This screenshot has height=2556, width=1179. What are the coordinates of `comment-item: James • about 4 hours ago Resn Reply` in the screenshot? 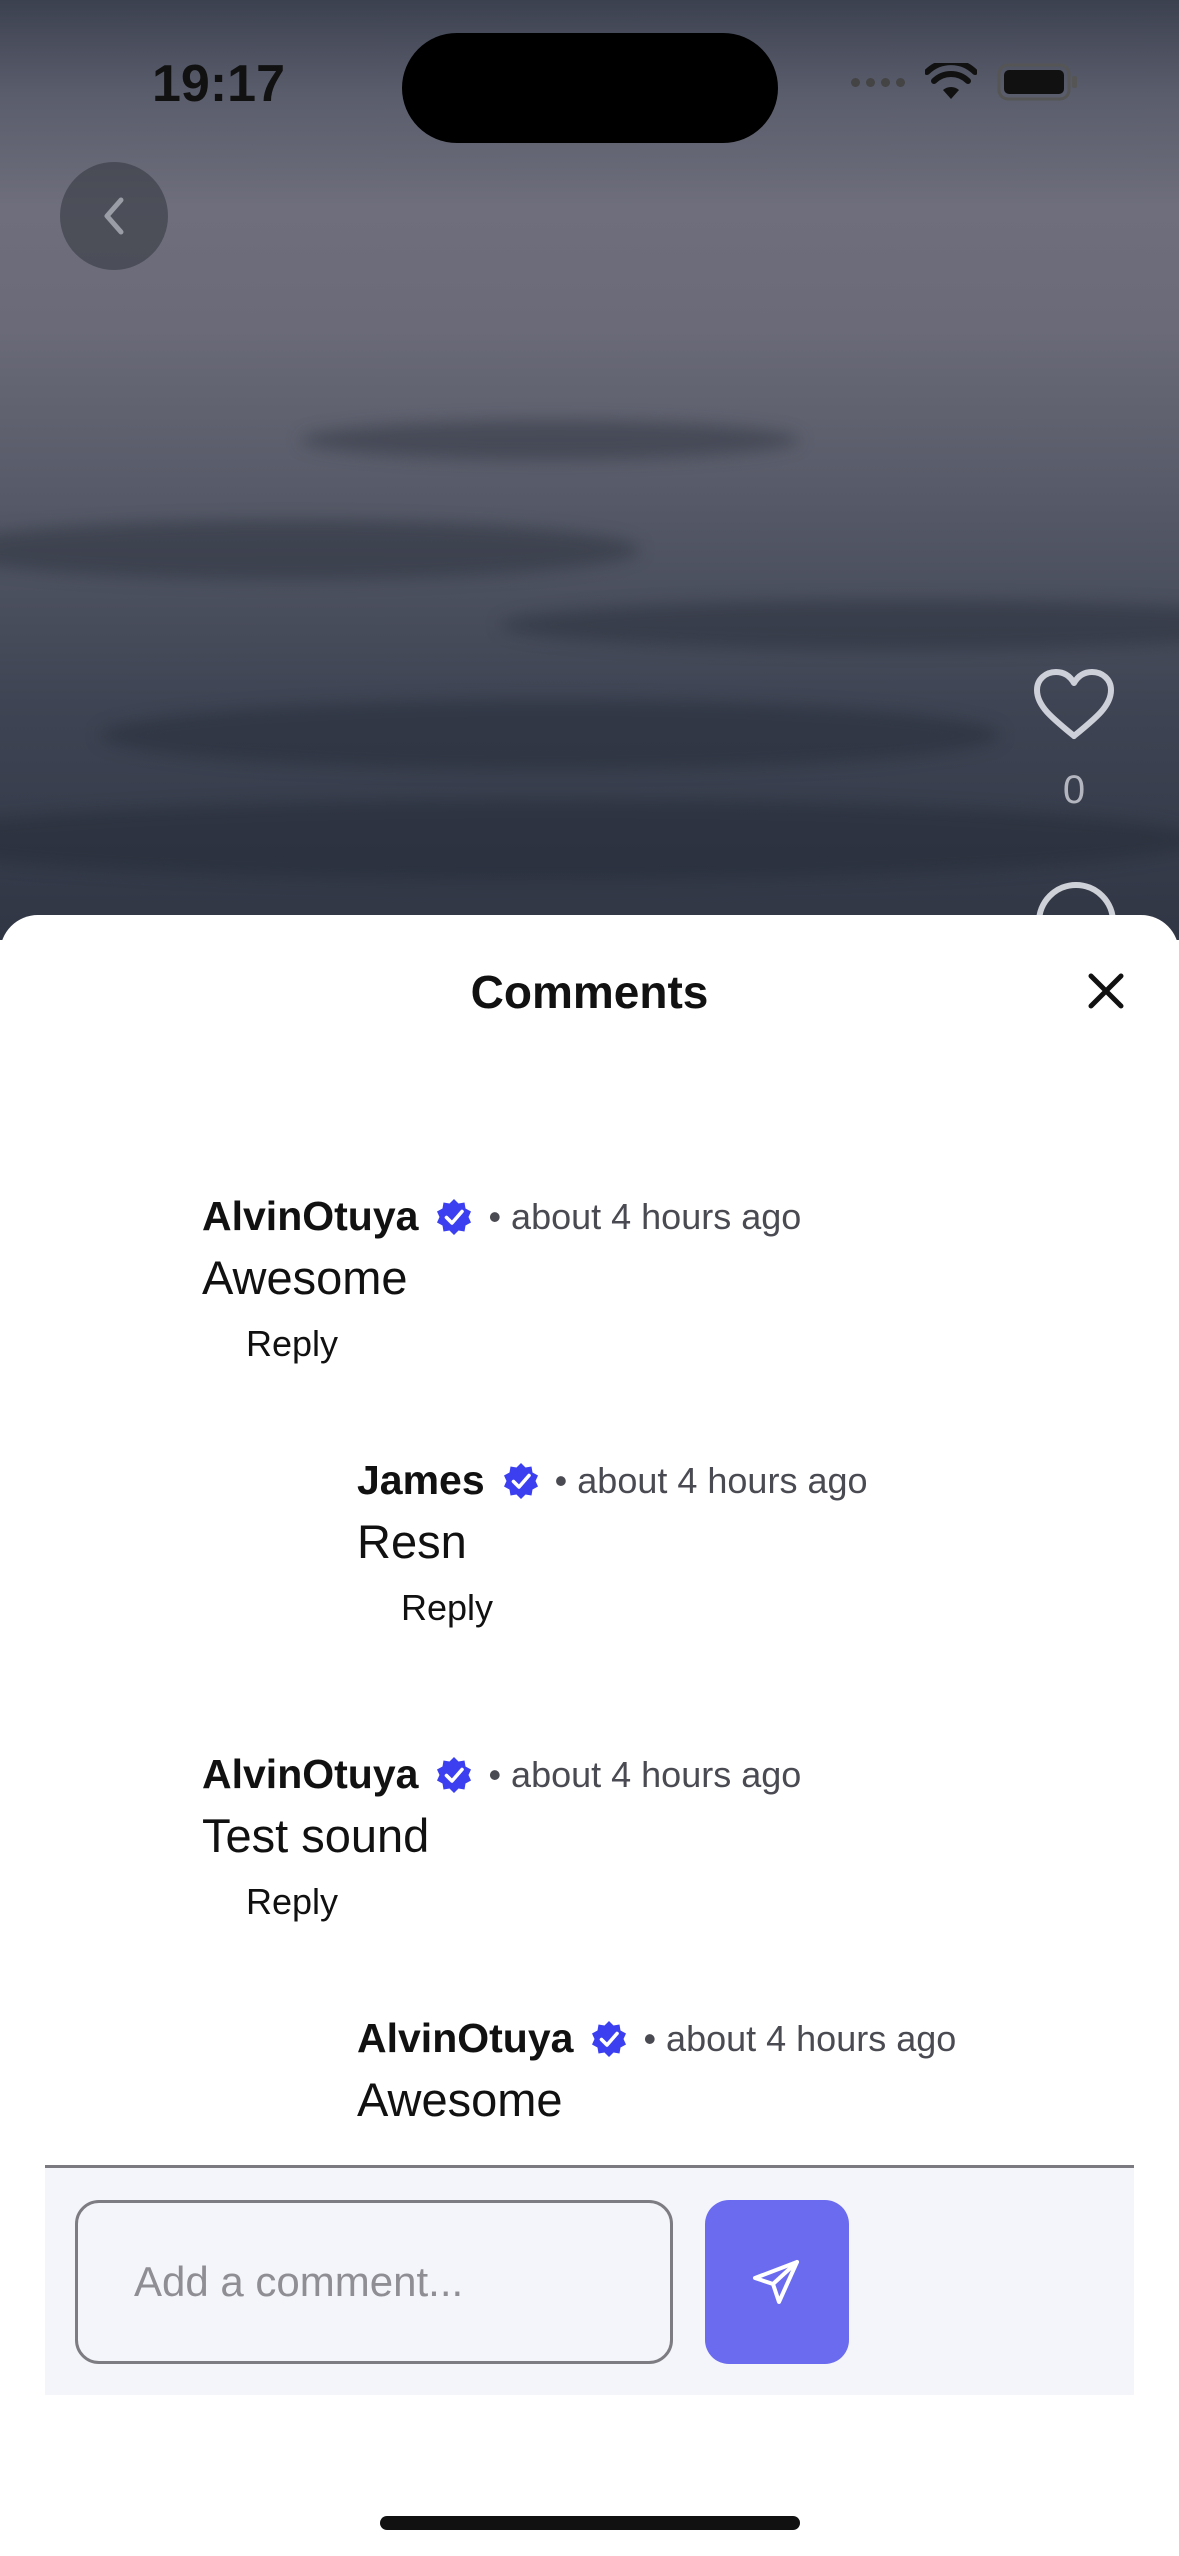 It's located at (612, 1543).